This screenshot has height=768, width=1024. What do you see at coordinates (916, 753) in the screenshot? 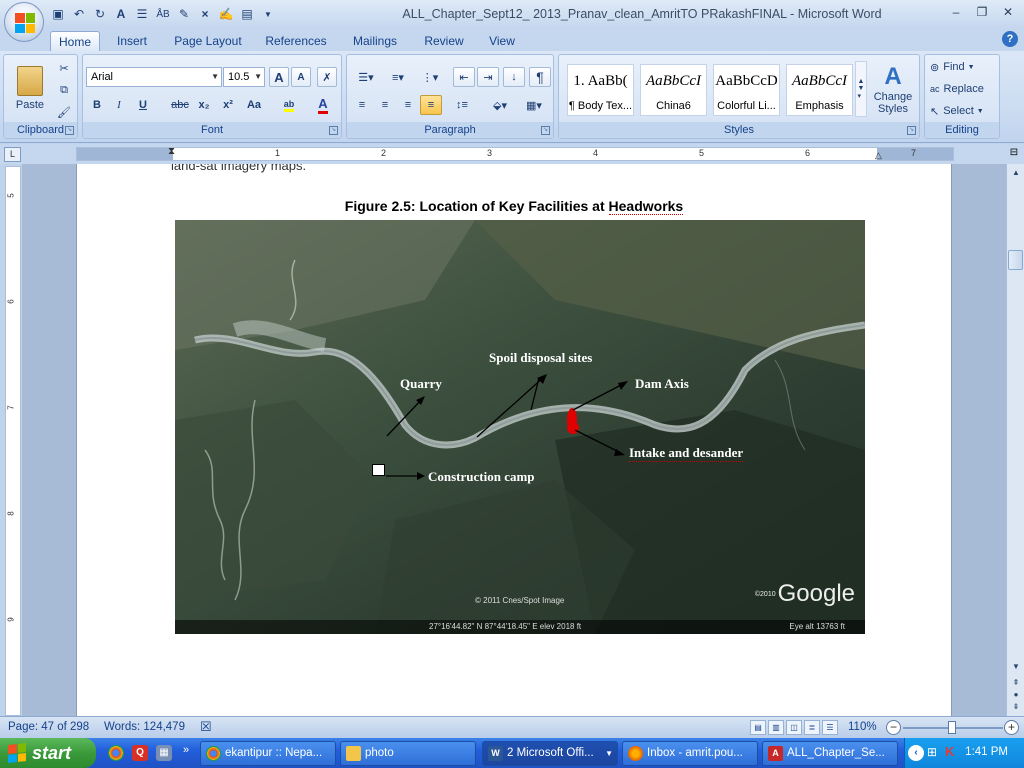
I see `tray-expand-icon: ‹` at bounding box center [916, 753].